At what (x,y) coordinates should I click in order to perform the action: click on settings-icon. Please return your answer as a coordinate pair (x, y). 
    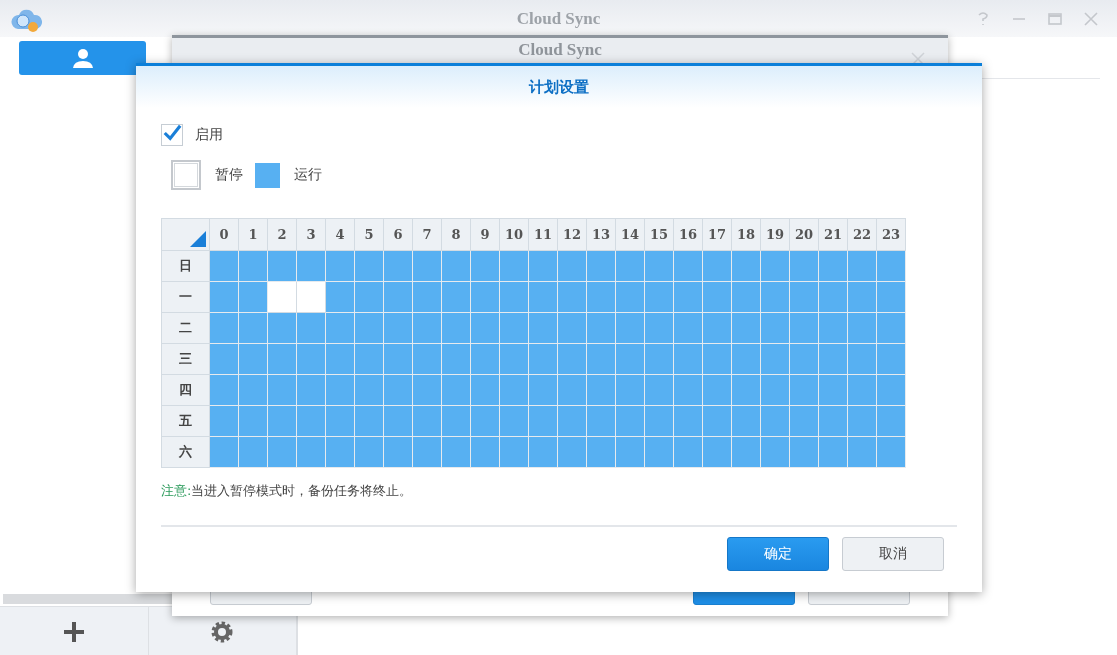
    Looking at the image, I should click on (222, 631).